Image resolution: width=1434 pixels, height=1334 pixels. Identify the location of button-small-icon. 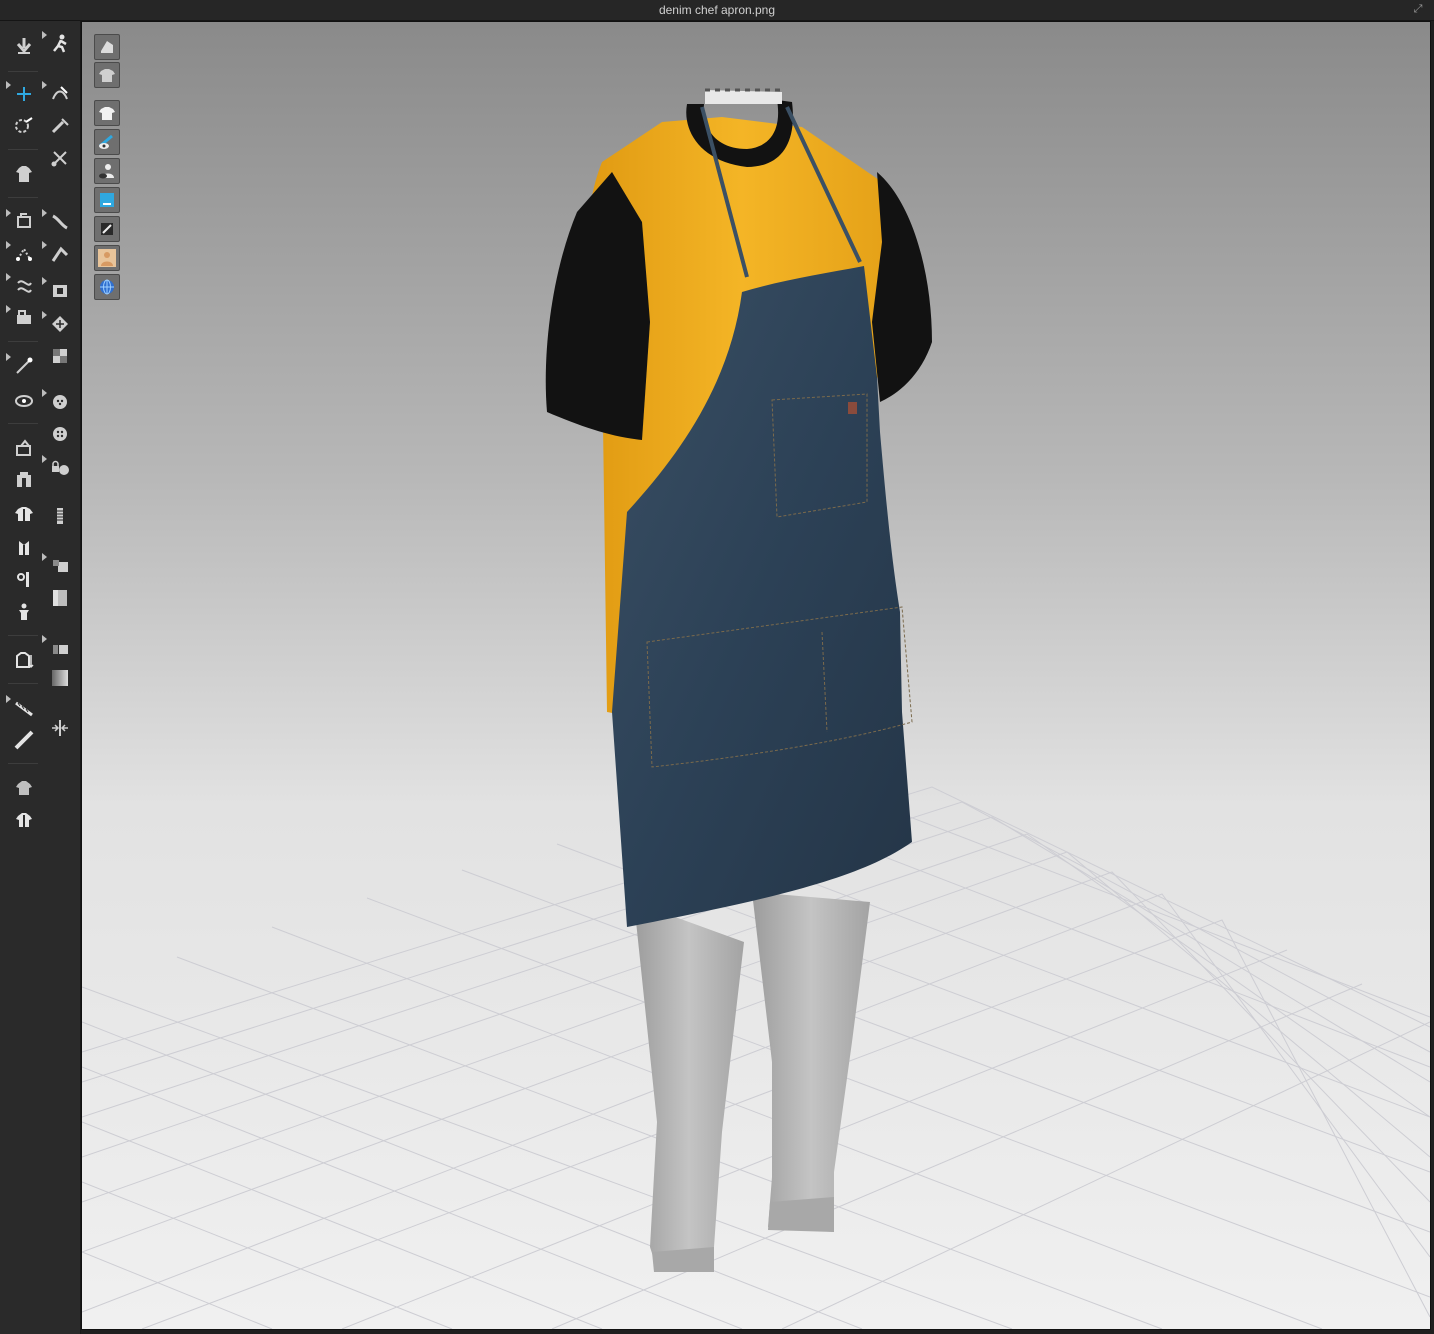
(60, 434).